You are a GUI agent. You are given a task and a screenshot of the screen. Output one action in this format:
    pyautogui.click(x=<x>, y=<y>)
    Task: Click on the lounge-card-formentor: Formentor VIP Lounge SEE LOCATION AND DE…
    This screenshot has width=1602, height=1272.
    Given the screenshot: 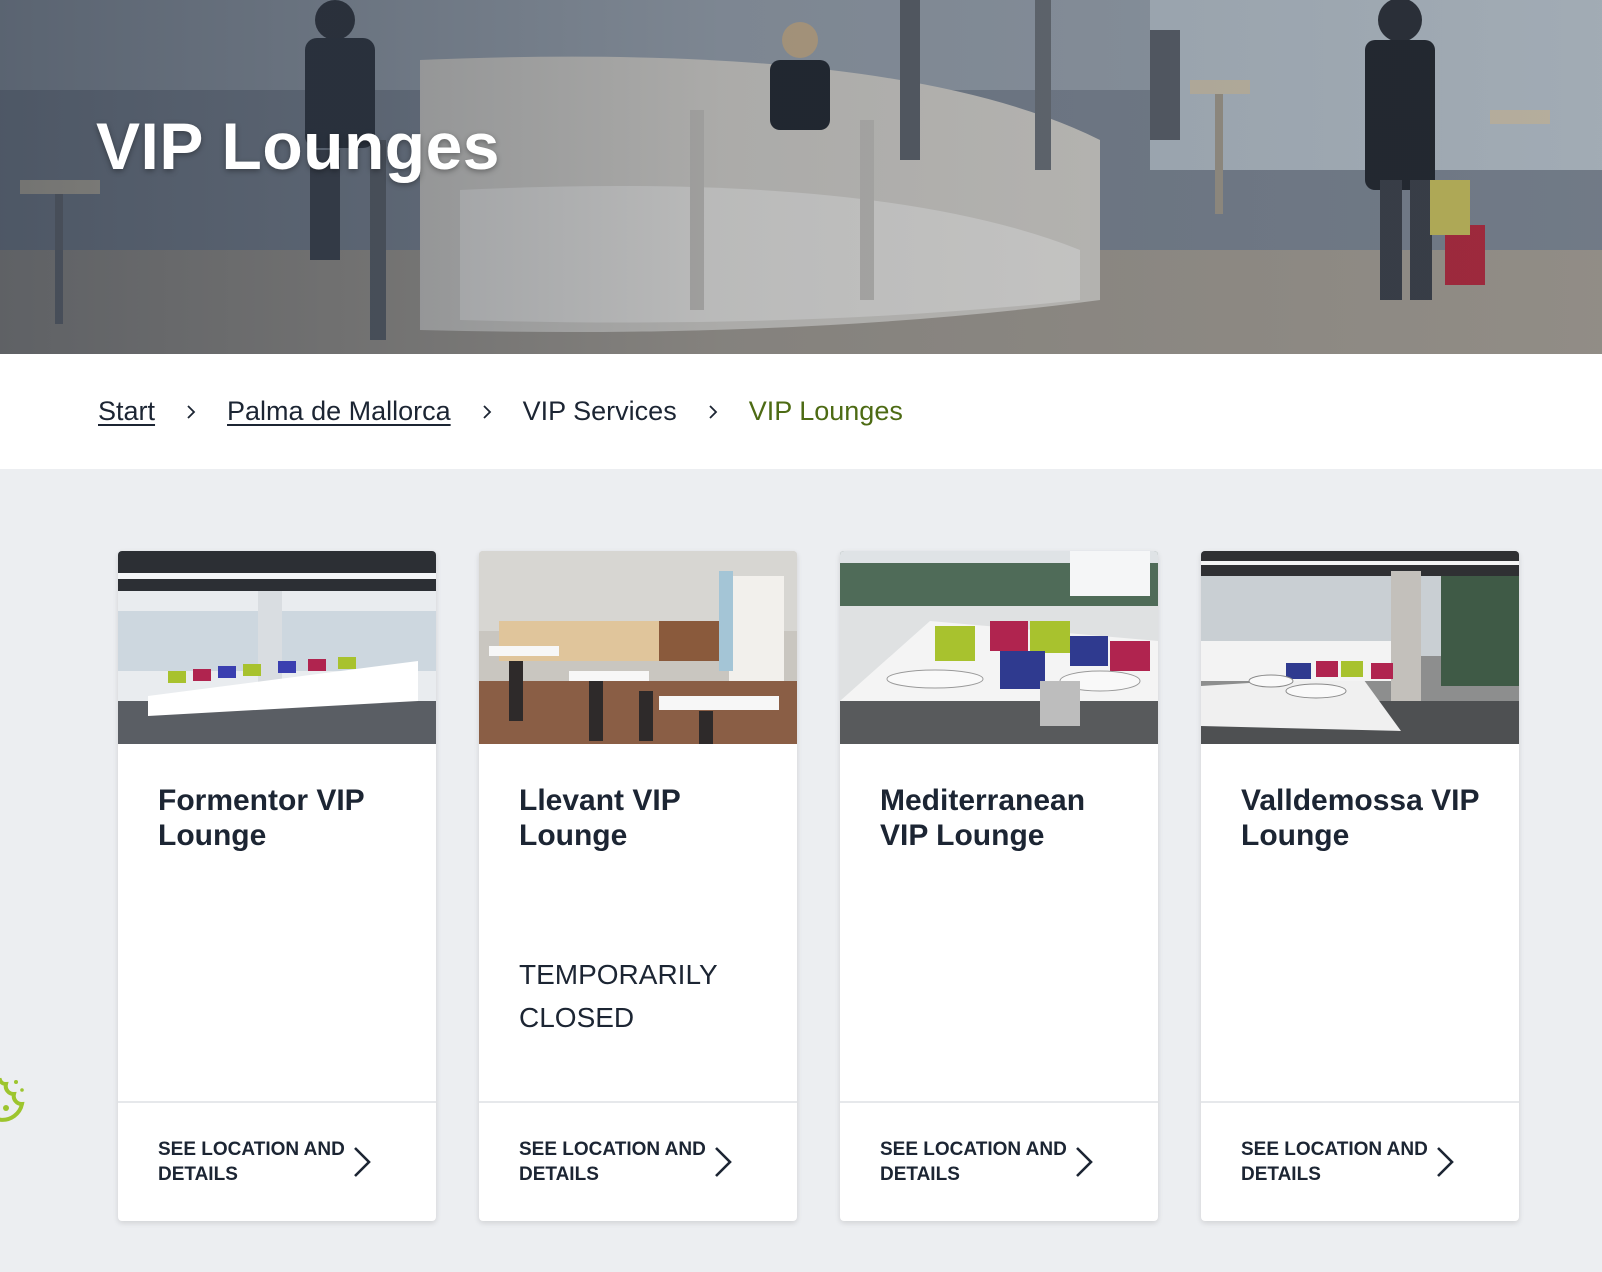 What is the action you would take?
    pyautogui.click(x=277, y=886)
    